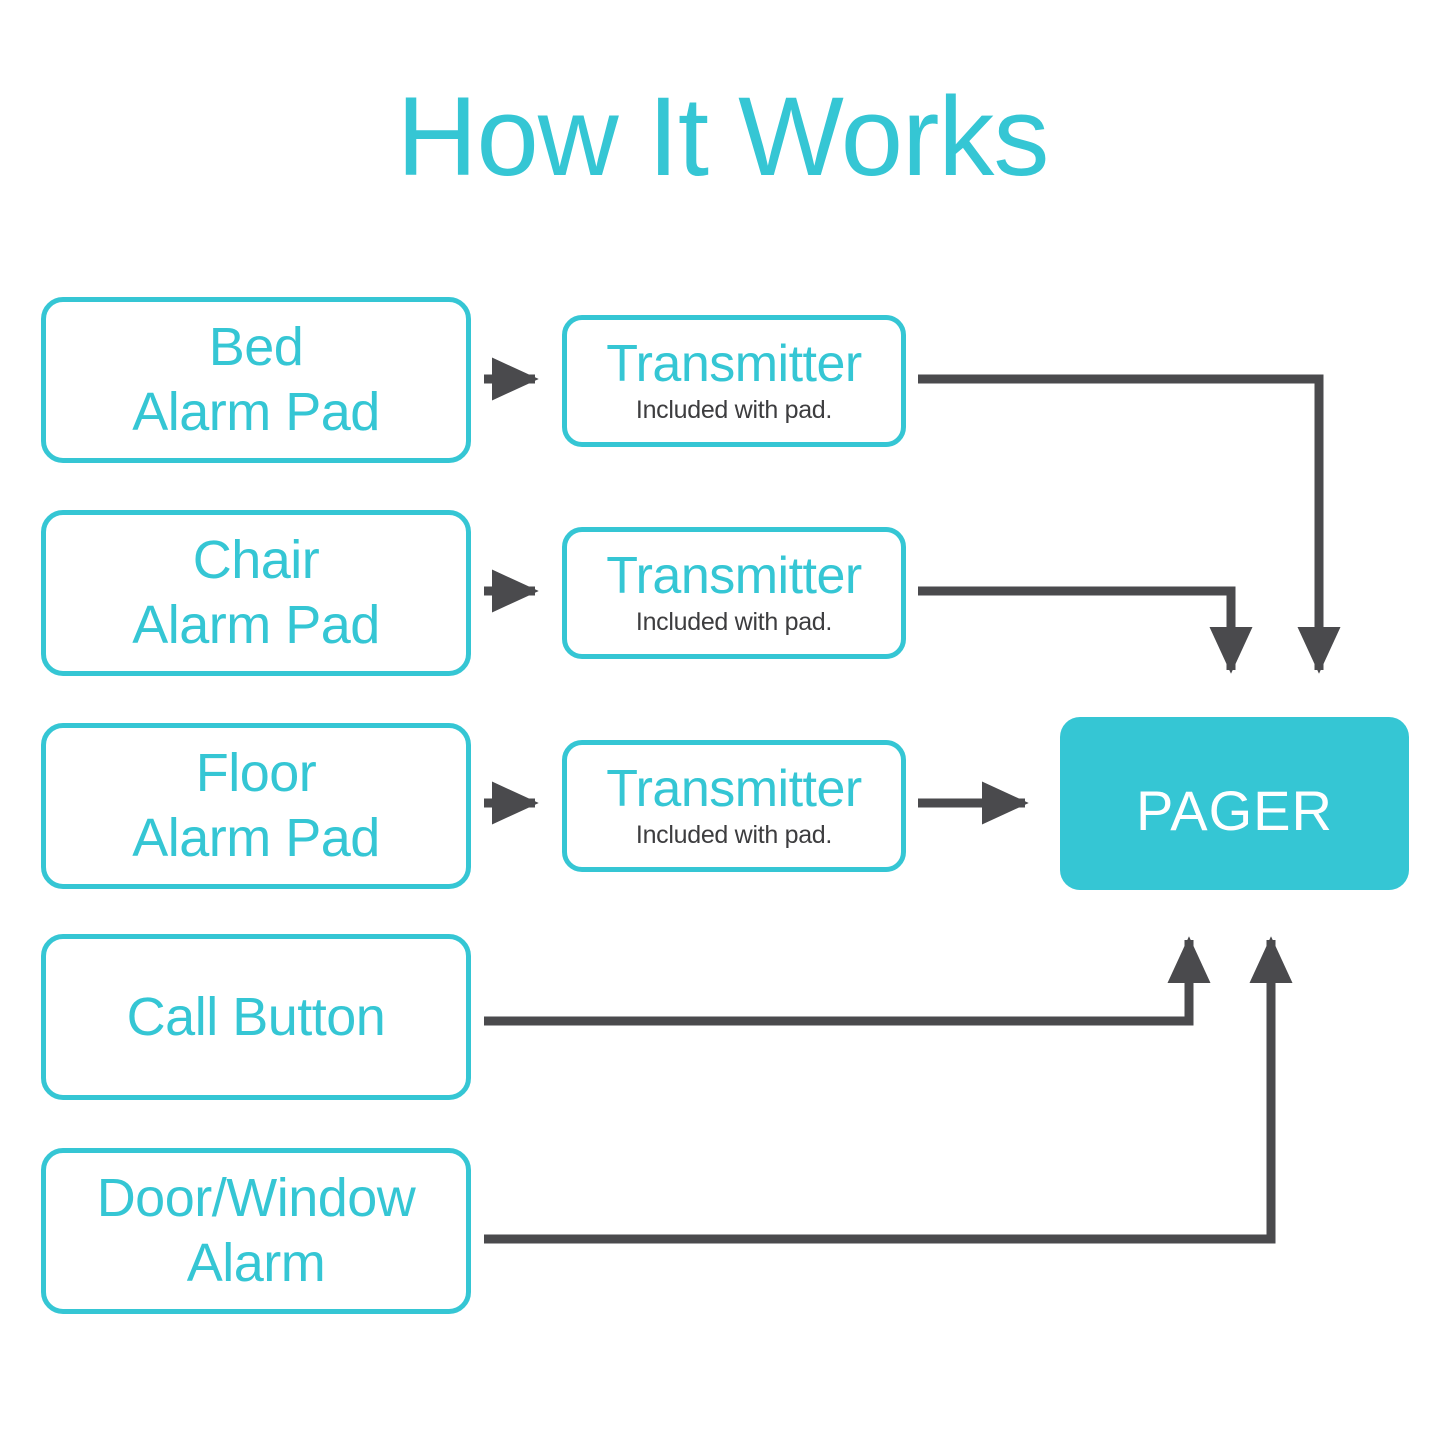 This screenshot has width=1445, height=1445. I want to click on node-chair-alarm-pad: Chair Alarm Pad, so click(256, 593).